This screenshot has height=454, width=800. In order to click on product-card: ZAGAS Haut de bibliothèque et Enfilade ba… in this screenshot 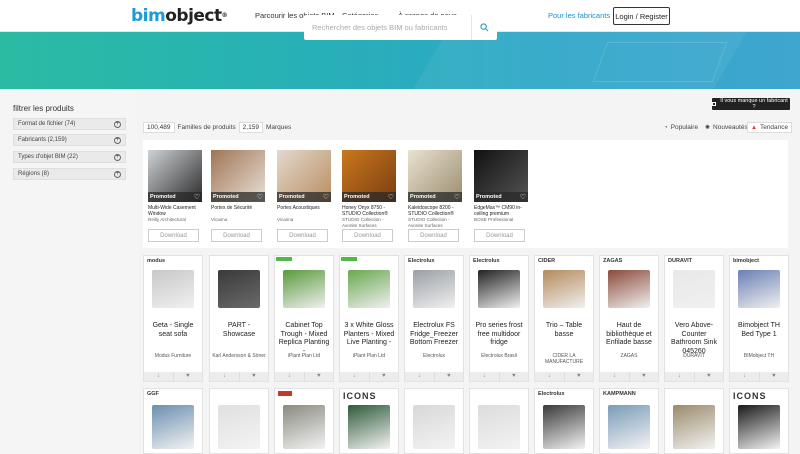, I will do `click(629, 318)`.